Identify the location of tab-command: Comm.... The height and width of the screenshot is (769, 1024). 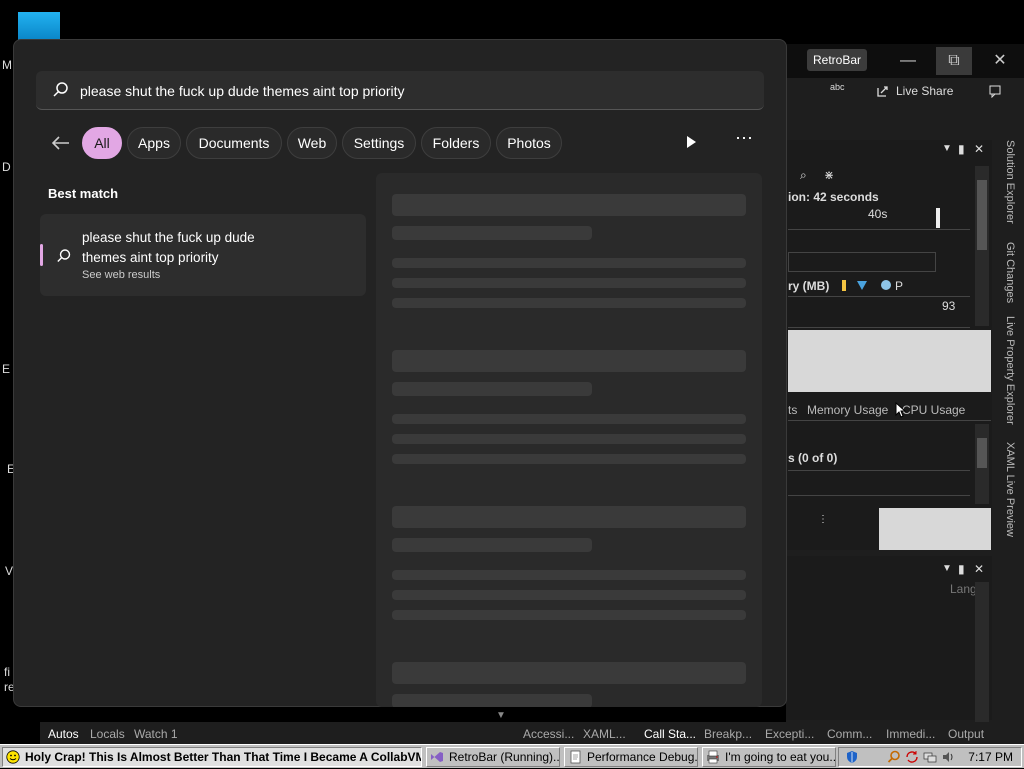
(849, 734).